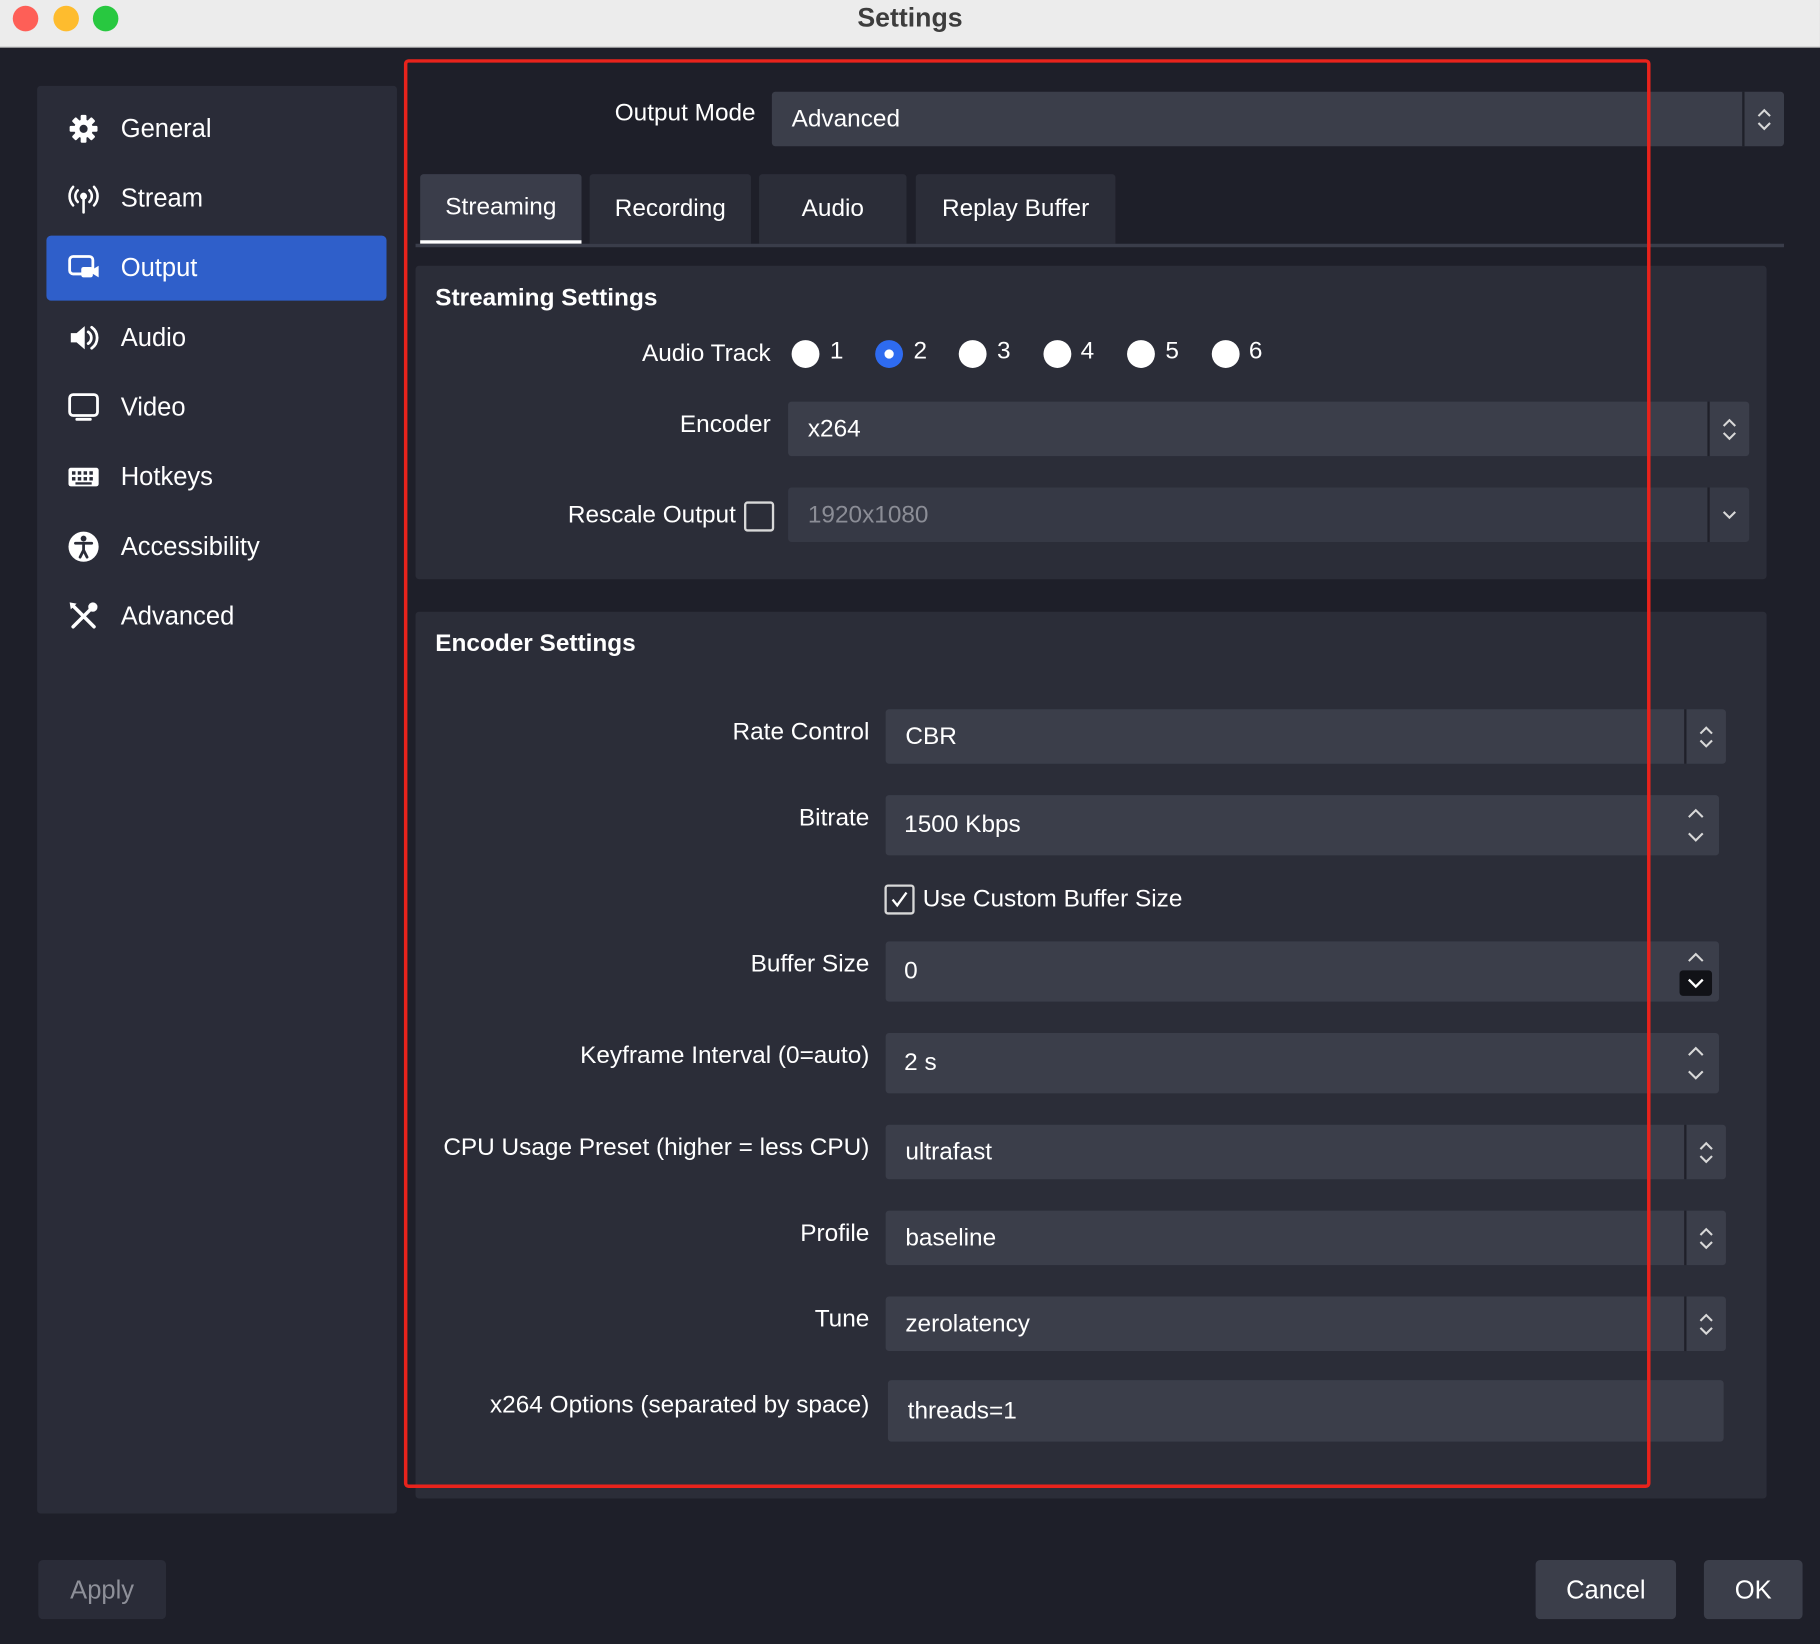 This screenshot has height=1644, width=1820. Describe the element at coordinates (951, 1238) in the screenshot. I see `profile-value: baseline` at that location.